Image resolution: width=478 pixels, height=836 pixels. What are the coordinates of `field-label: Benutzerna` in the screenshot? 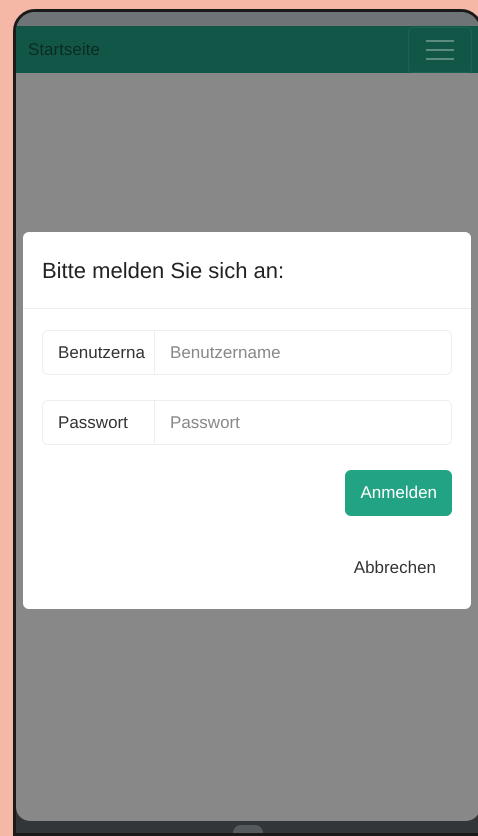 It's located at (98, 352).